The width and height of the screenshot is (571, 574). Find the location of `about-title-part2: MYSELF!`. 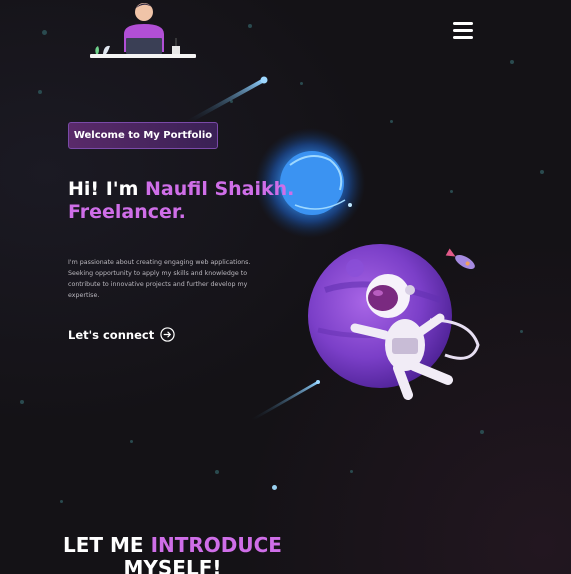

about-title-part2: MYSELF! is located at coordinates (172, 565).